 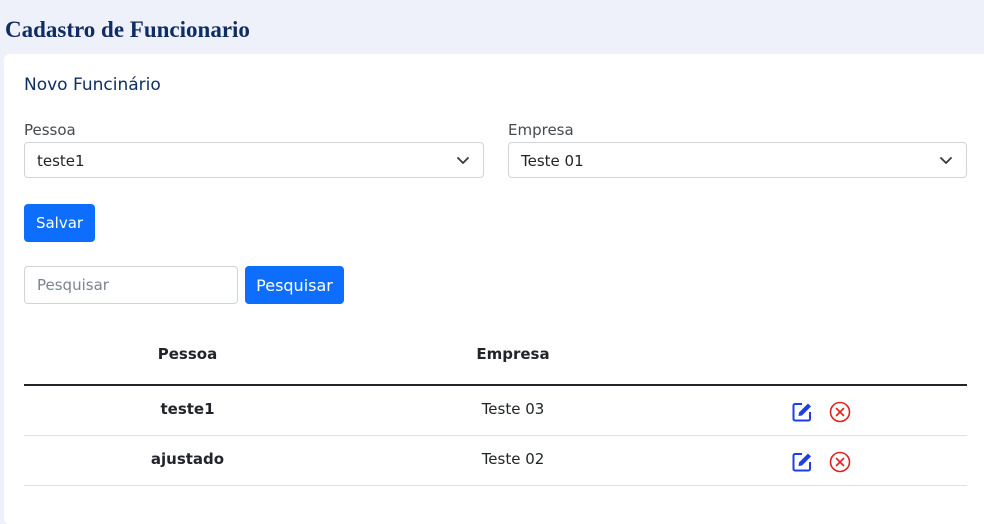 I want to click on search-button: Pesquisar, so click(x=294, y=285).